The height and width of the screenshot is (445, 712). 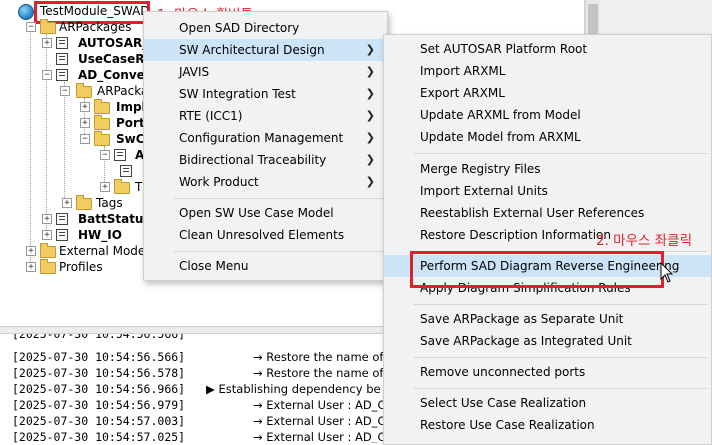 What do you see at coordinates (265, 138) in the screenshot?
I see `menu-item-configuration-management: Configuration Management ❯` at bounding box center [265, 138].